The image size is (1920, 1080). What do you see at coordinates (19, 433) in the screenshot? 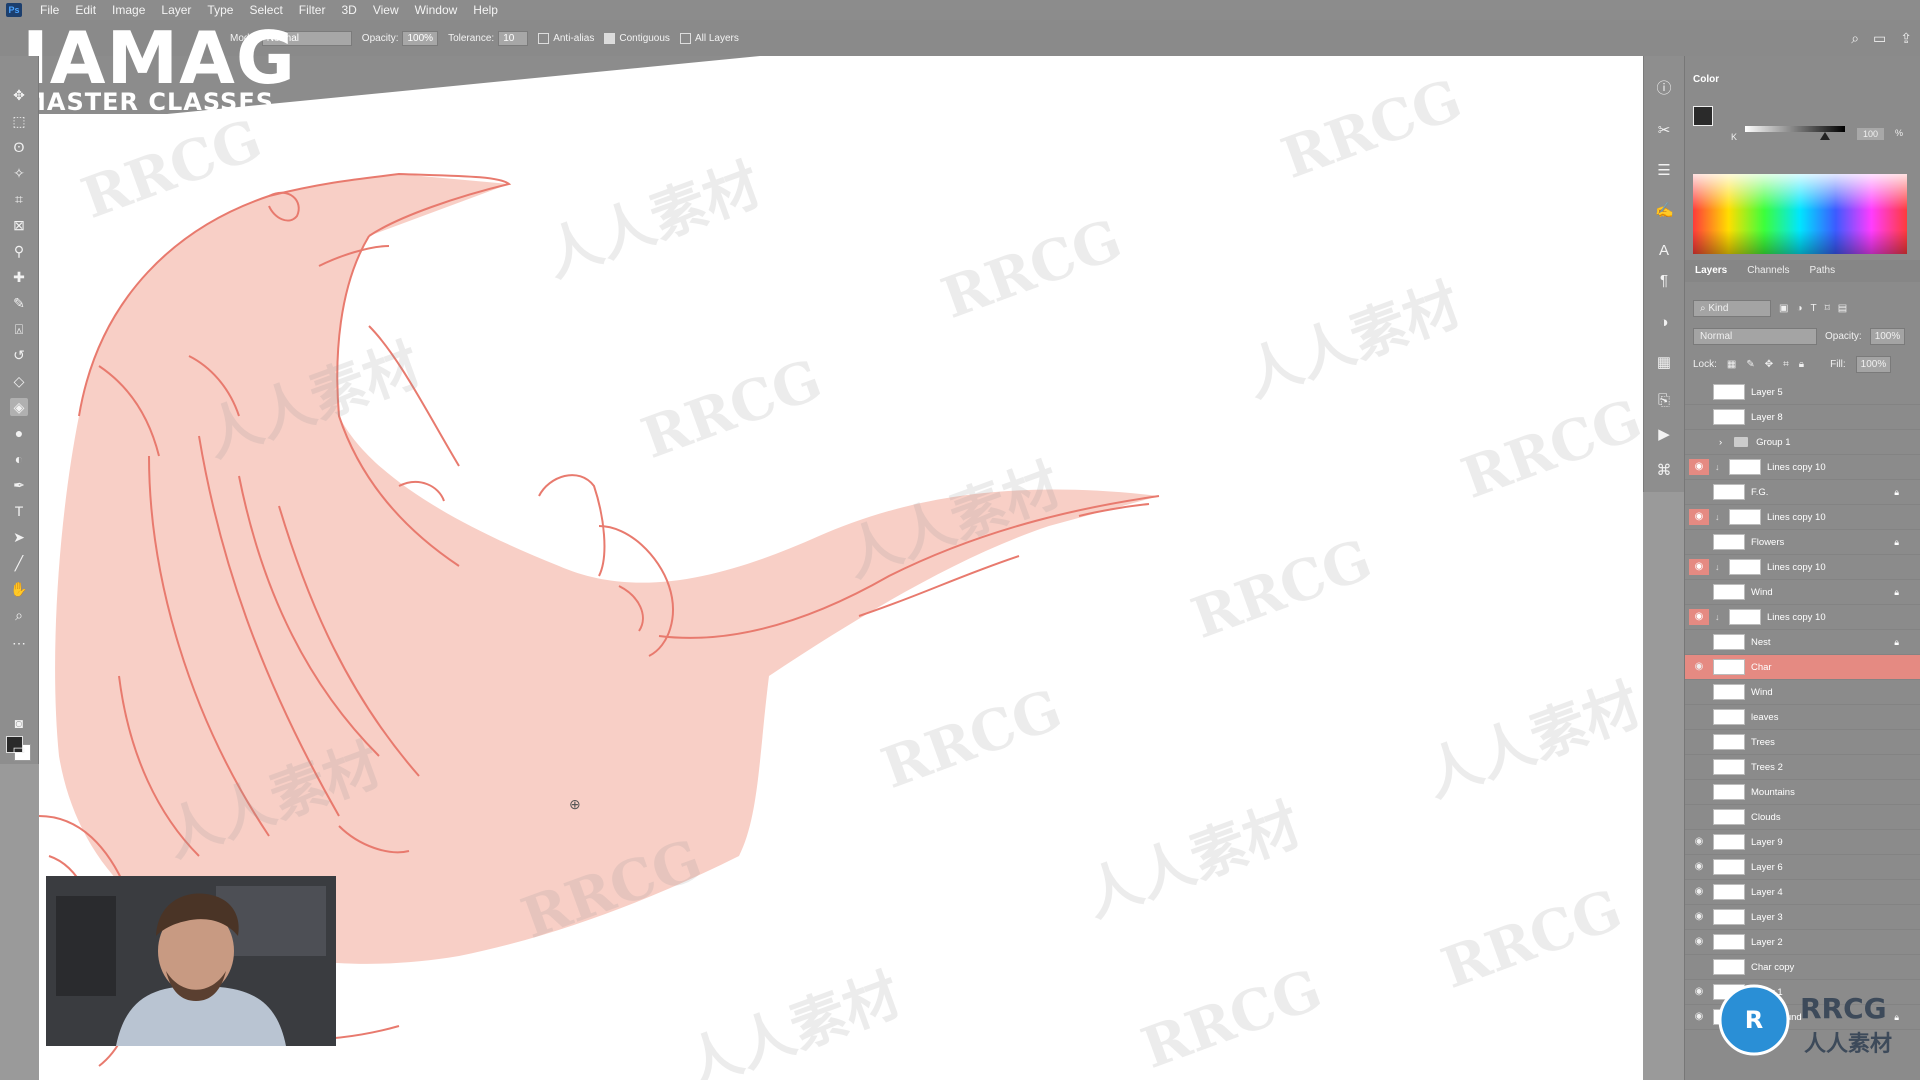
I see `blur-tool-icon: ●` at bounding box center [19, 433].